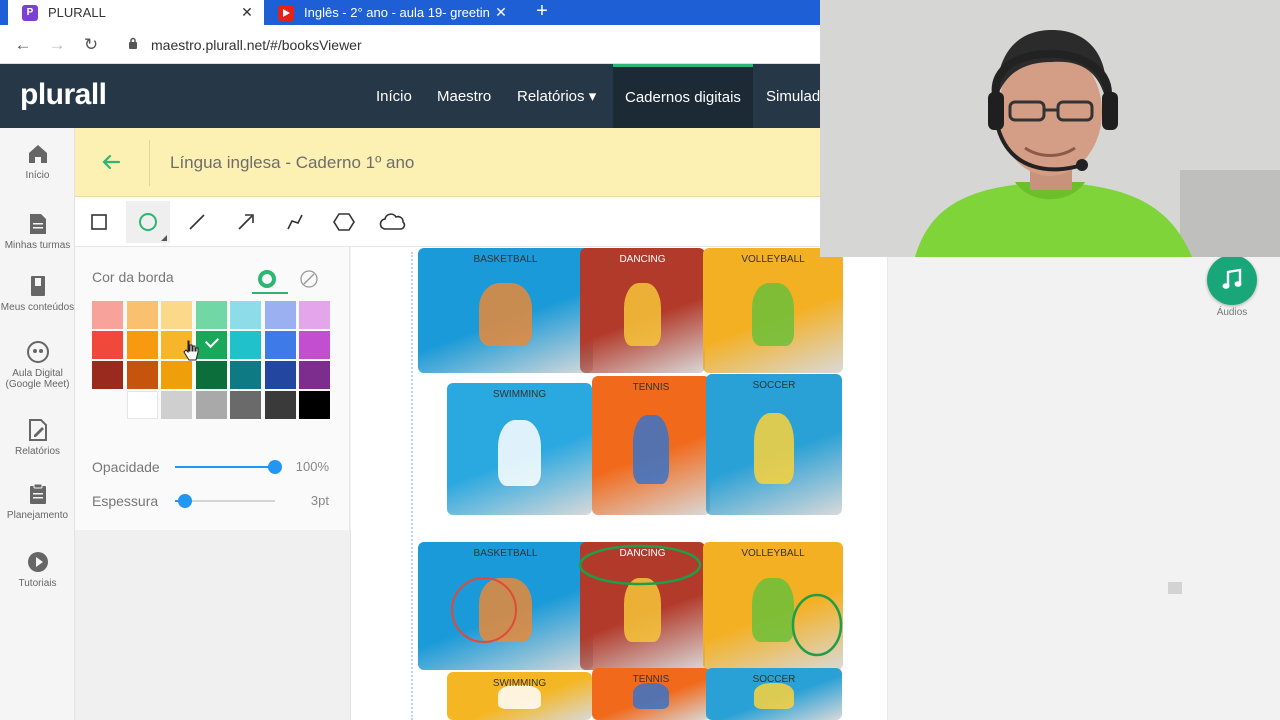 This screenshot has width=1280, height=720. Describe the element at coordinates (37, 175) in the screenshot. I see `sidebar-item-label: Início` at that location.